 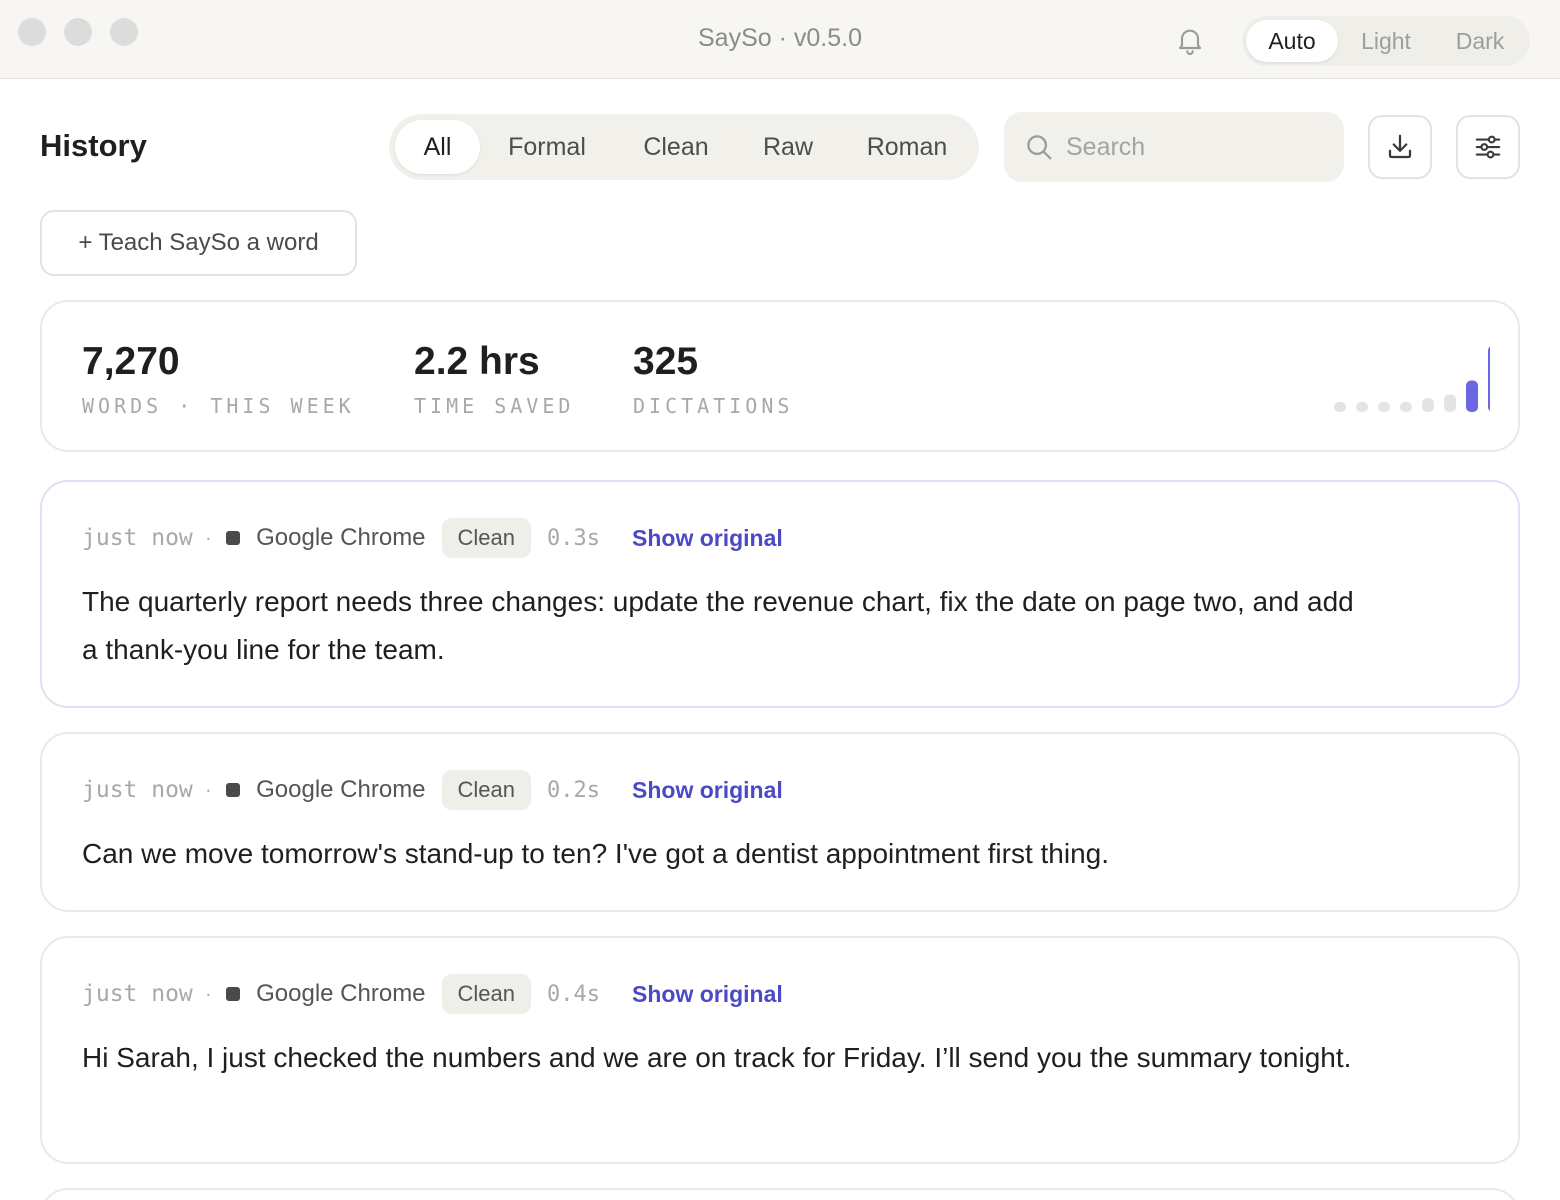 What do you see at coordinates (218, 406) in the screenshot?
I see `stat-label: WORDS · THIS WEEK` at bounding box center [218, 406].